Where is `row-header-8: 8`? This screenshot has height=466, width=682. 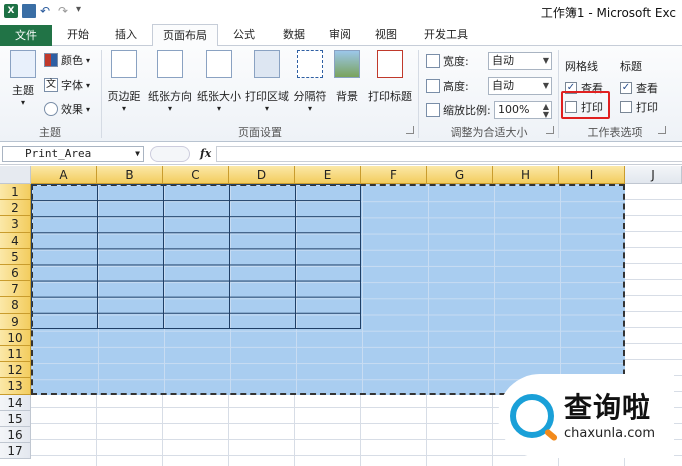
row-header-8: 8 is located at coordinates (15, 305).